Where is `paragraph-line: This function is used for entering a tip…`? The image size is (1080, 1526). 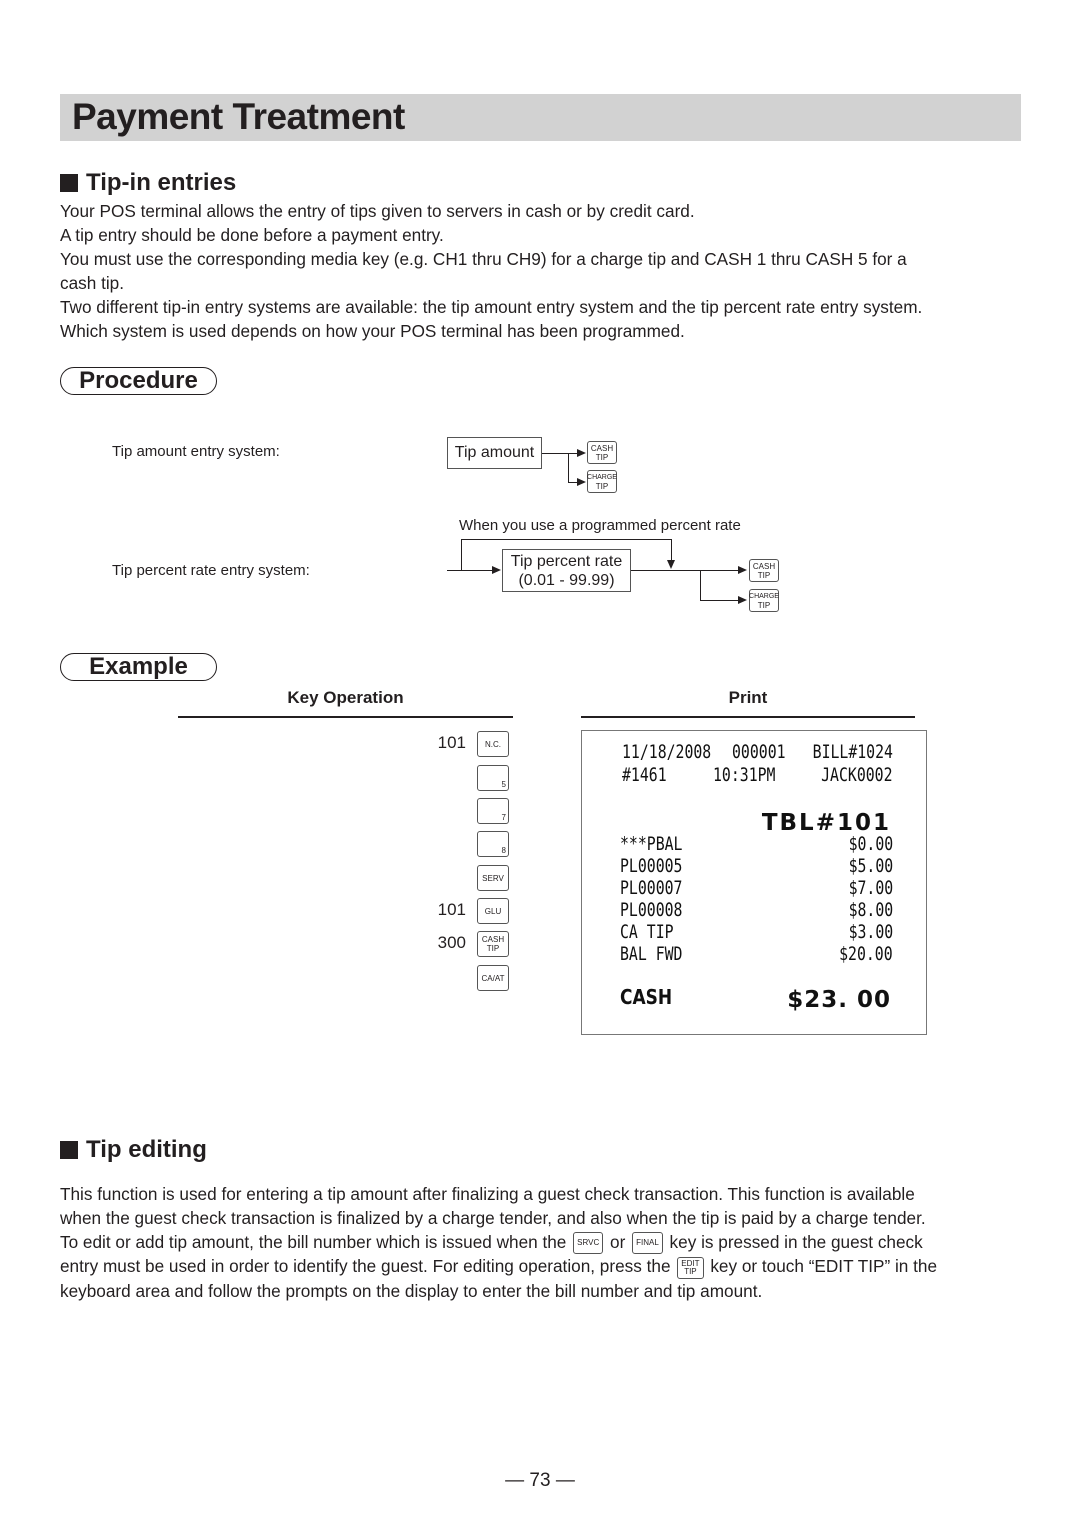 paragraph-line: This function is used for entering a tip… is located at coordinates (487, 1194).